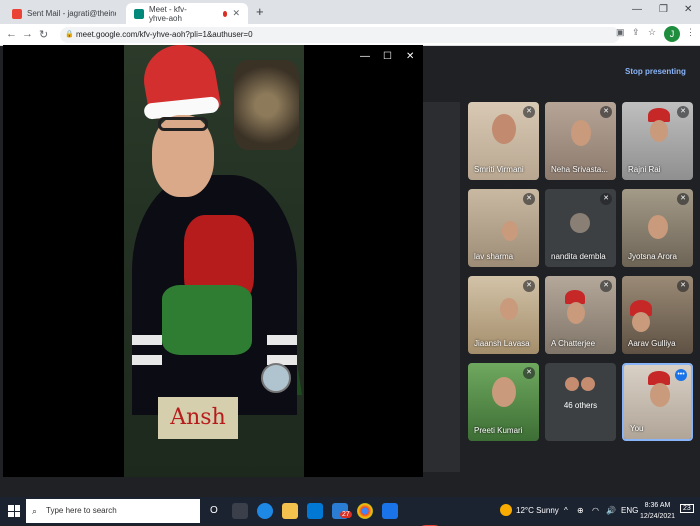 The height and width of the screenshot is (526, 700). I want to click on profile-avatar: J, so click(672, 34).